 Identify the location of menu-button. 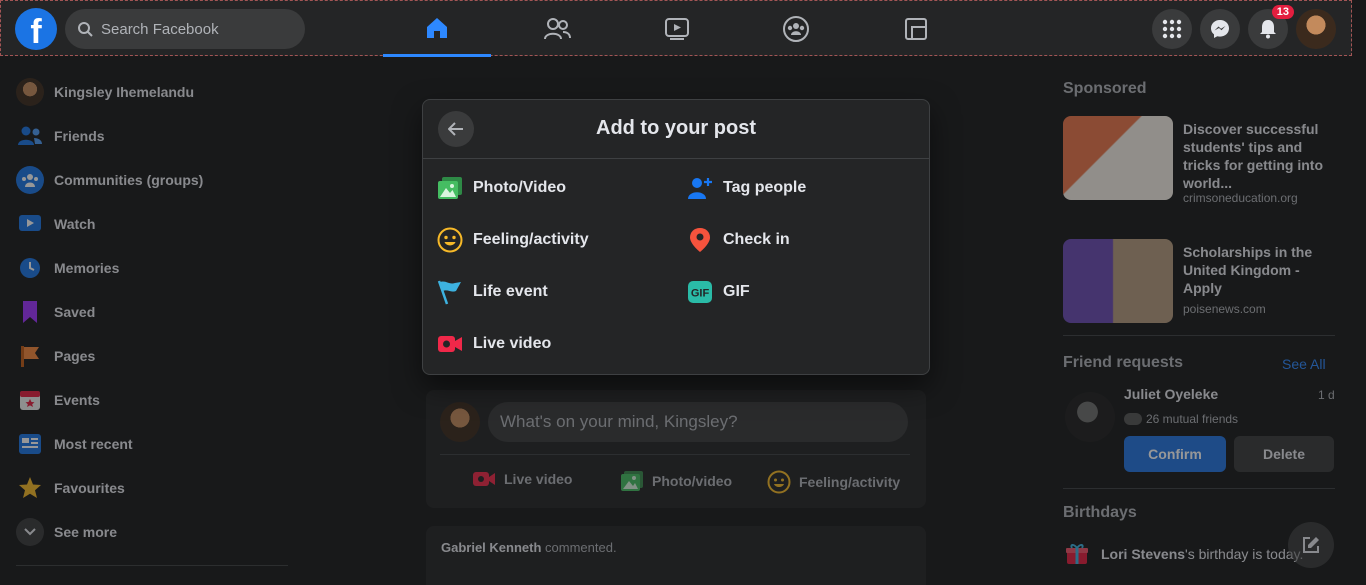
(1172, 29).